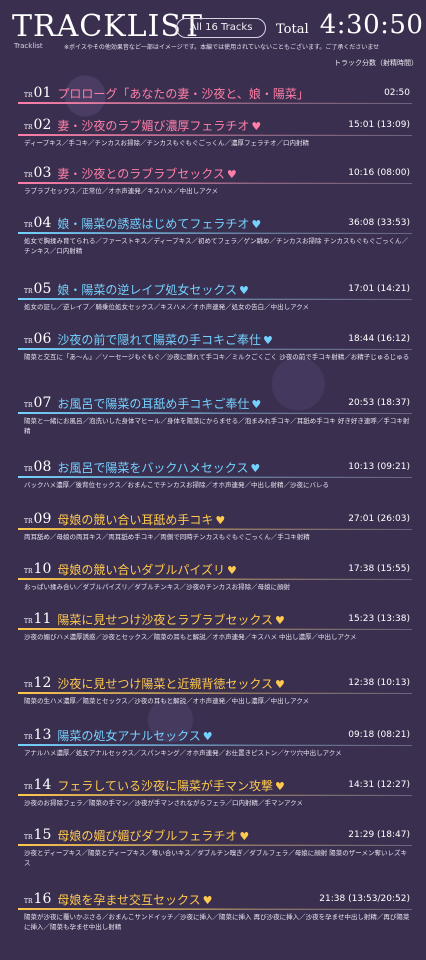 This screenshot has height=960, width=426. Describe the element at coordinates (38, 785) in the screenshot. I see `track-number: TR14` at that location.